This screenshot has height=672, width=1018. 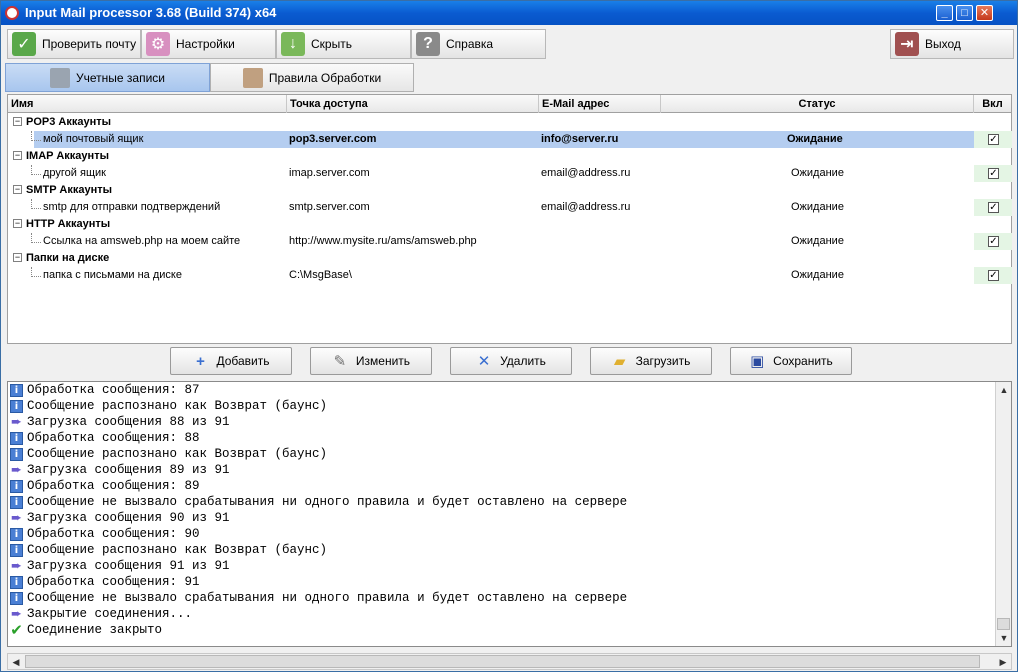 I want to click on settings-label: Настройки, so click(x=205, y=44).